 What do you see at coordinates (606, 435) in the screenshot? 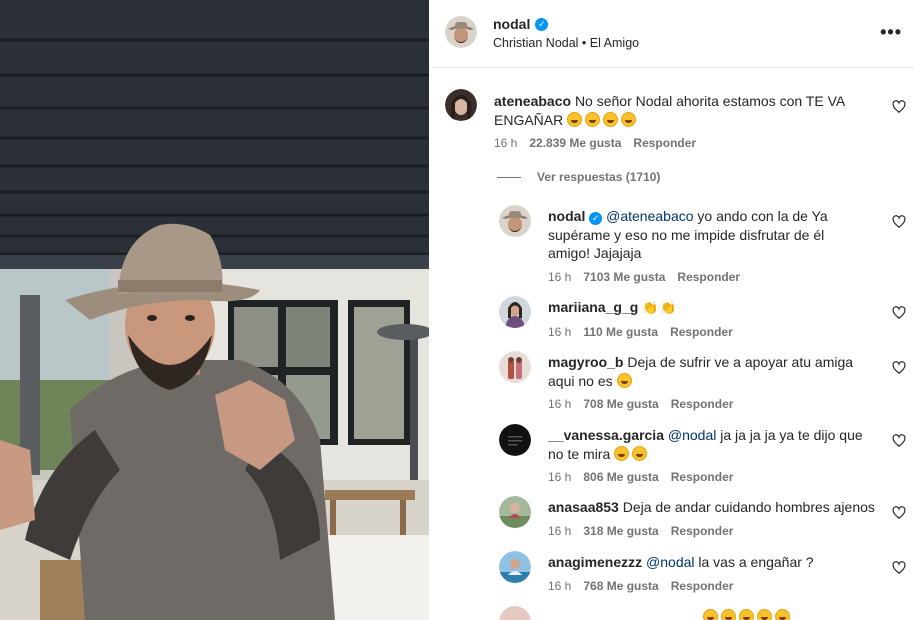
I see `comment-username: __vanessa.garcia` at bounding box center [606, 435].